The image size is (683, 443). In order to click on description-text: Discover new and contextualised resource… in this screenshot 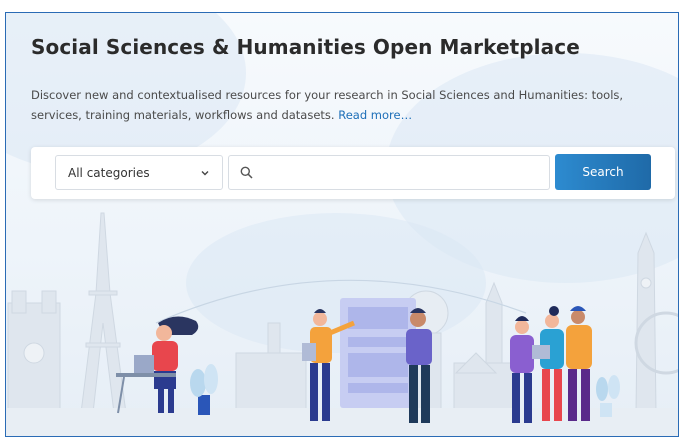, I will do `click(327, 105)`.